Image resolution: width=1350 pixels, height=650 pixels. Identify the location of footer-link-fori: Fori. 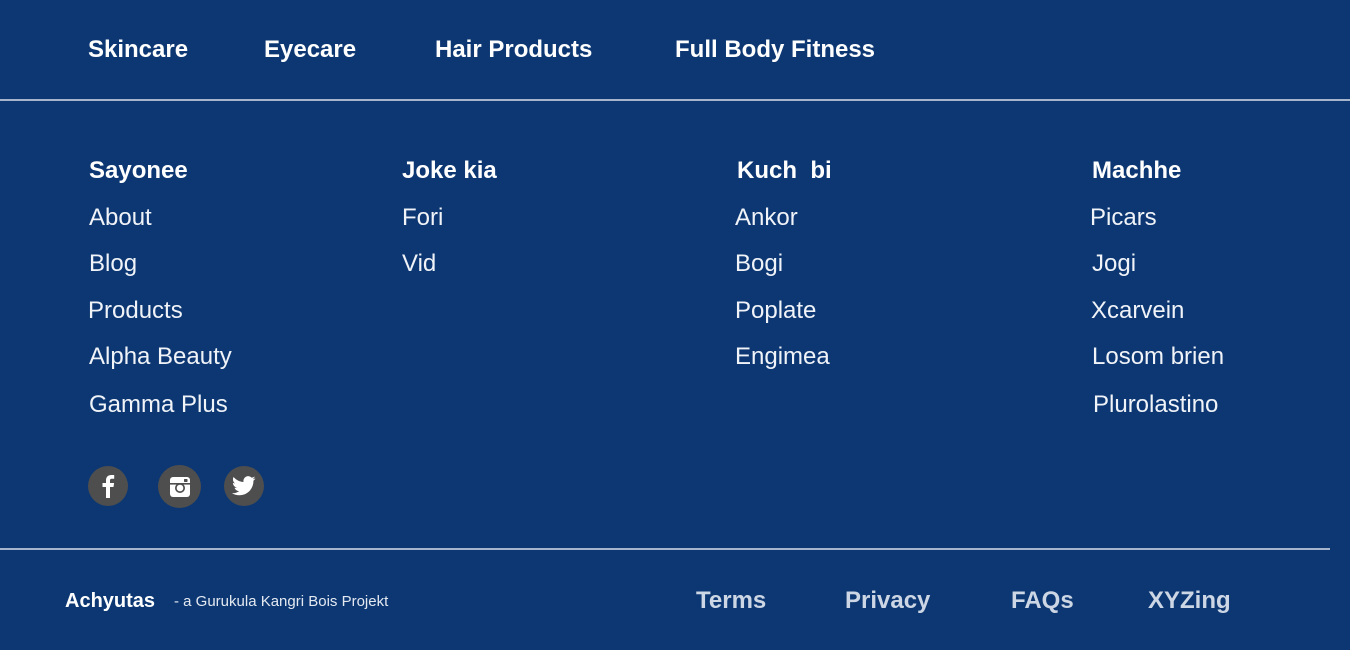
(422, 218).